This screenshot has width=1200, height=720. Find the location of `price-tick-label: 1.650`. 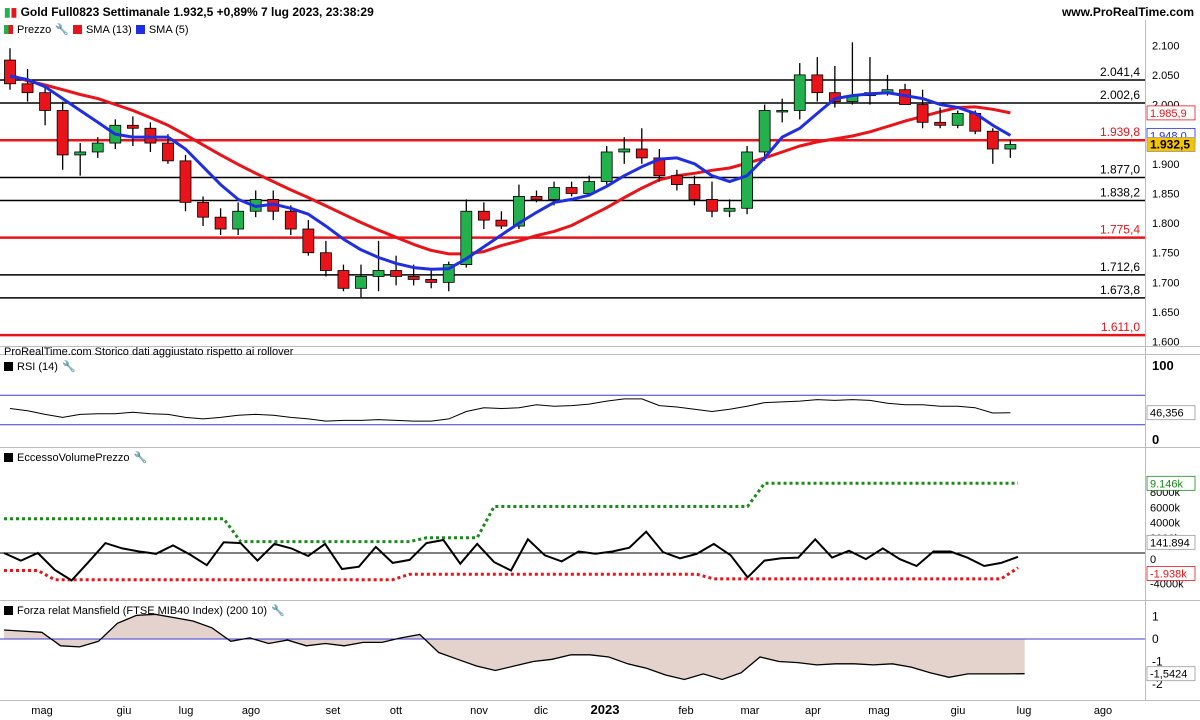

price-tick-label: 1.650 is located at coordinates (1166, 313).